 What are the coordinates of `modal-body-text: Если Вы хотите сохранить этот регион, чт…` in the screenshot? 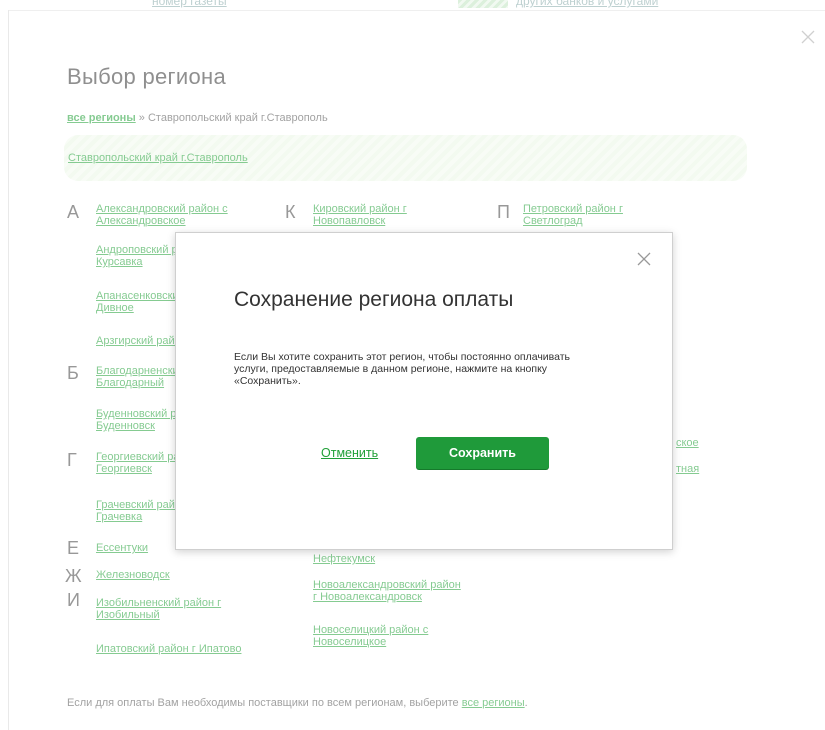 It's located at (402, 369).